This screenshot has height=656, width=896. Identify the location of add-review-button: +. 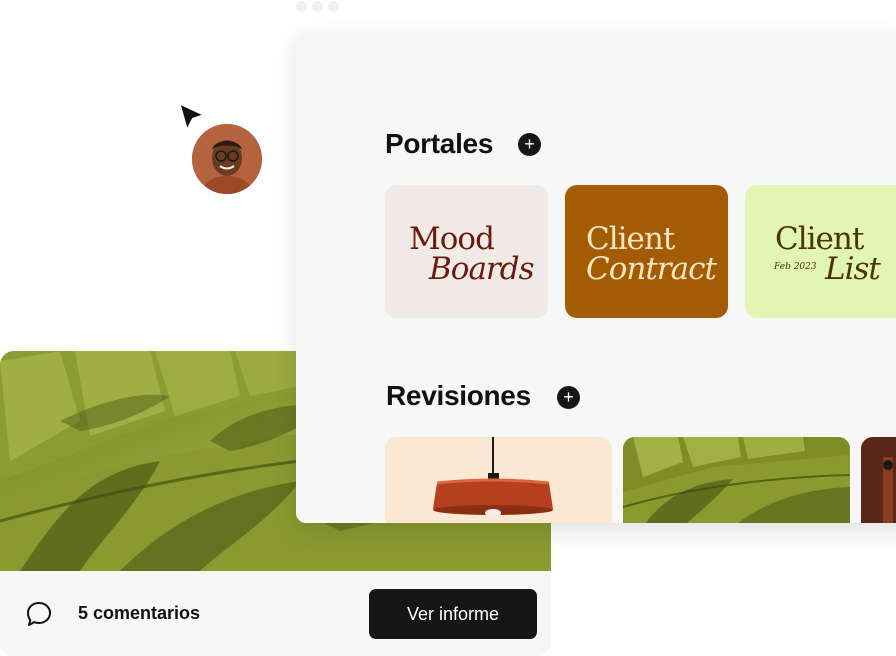
(568, 397).